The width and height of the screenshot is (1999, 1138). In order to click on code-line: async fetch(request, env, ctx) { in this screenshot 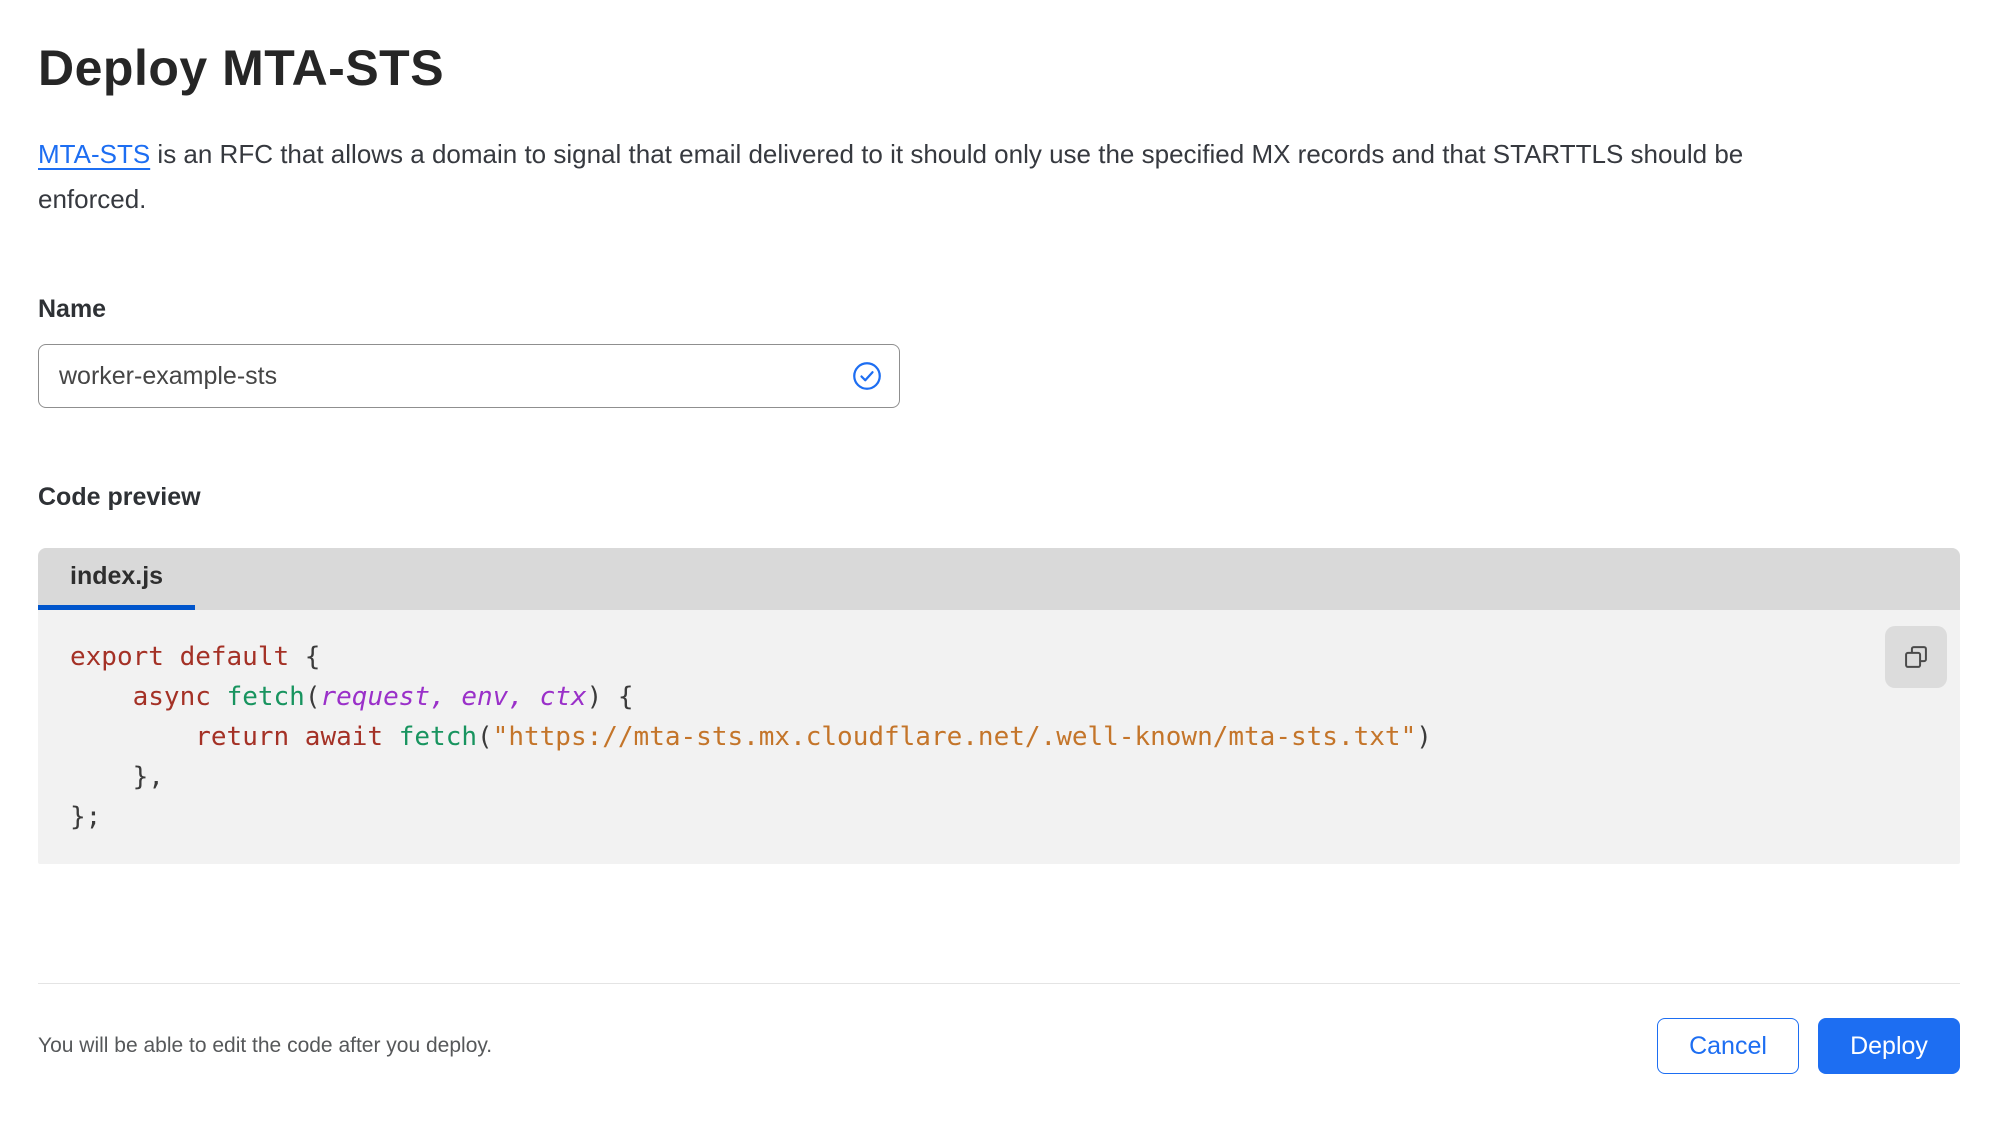, I will do `click(383, 697)`.